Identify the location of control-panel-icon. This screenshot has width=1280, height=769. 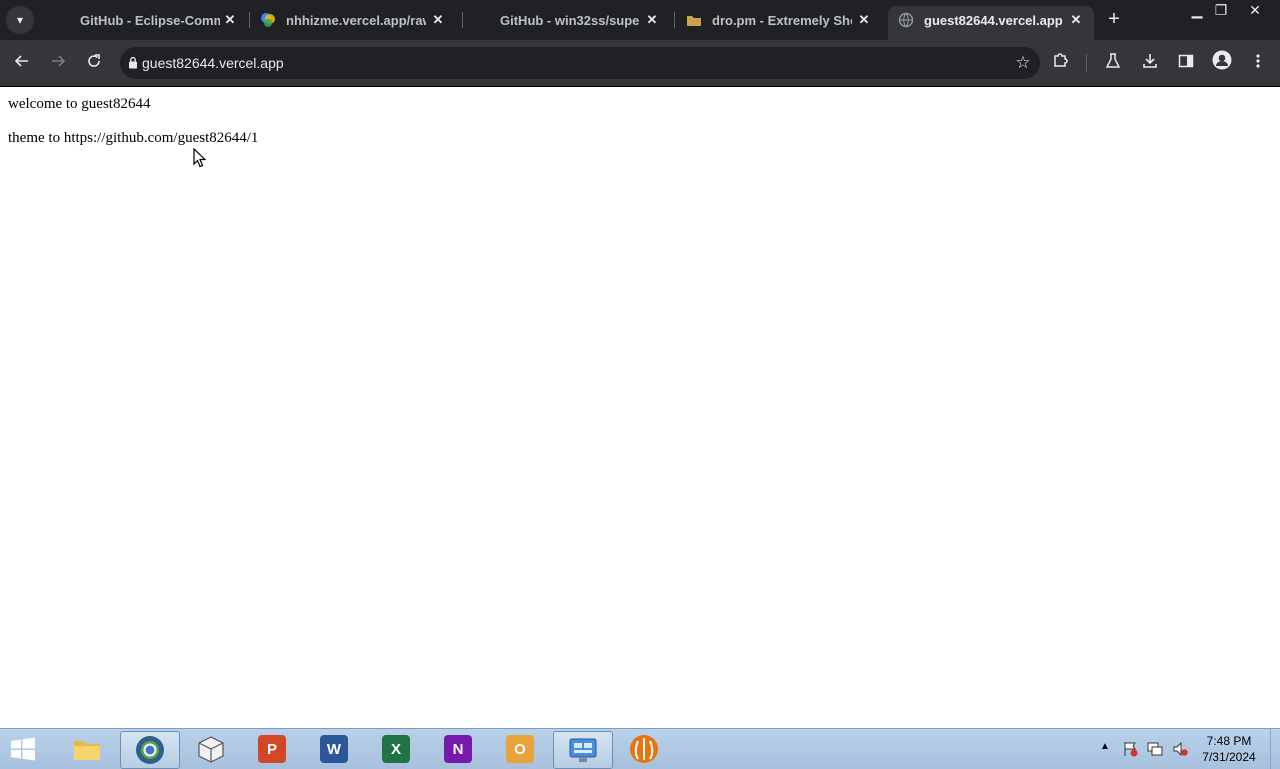
(583, 750).